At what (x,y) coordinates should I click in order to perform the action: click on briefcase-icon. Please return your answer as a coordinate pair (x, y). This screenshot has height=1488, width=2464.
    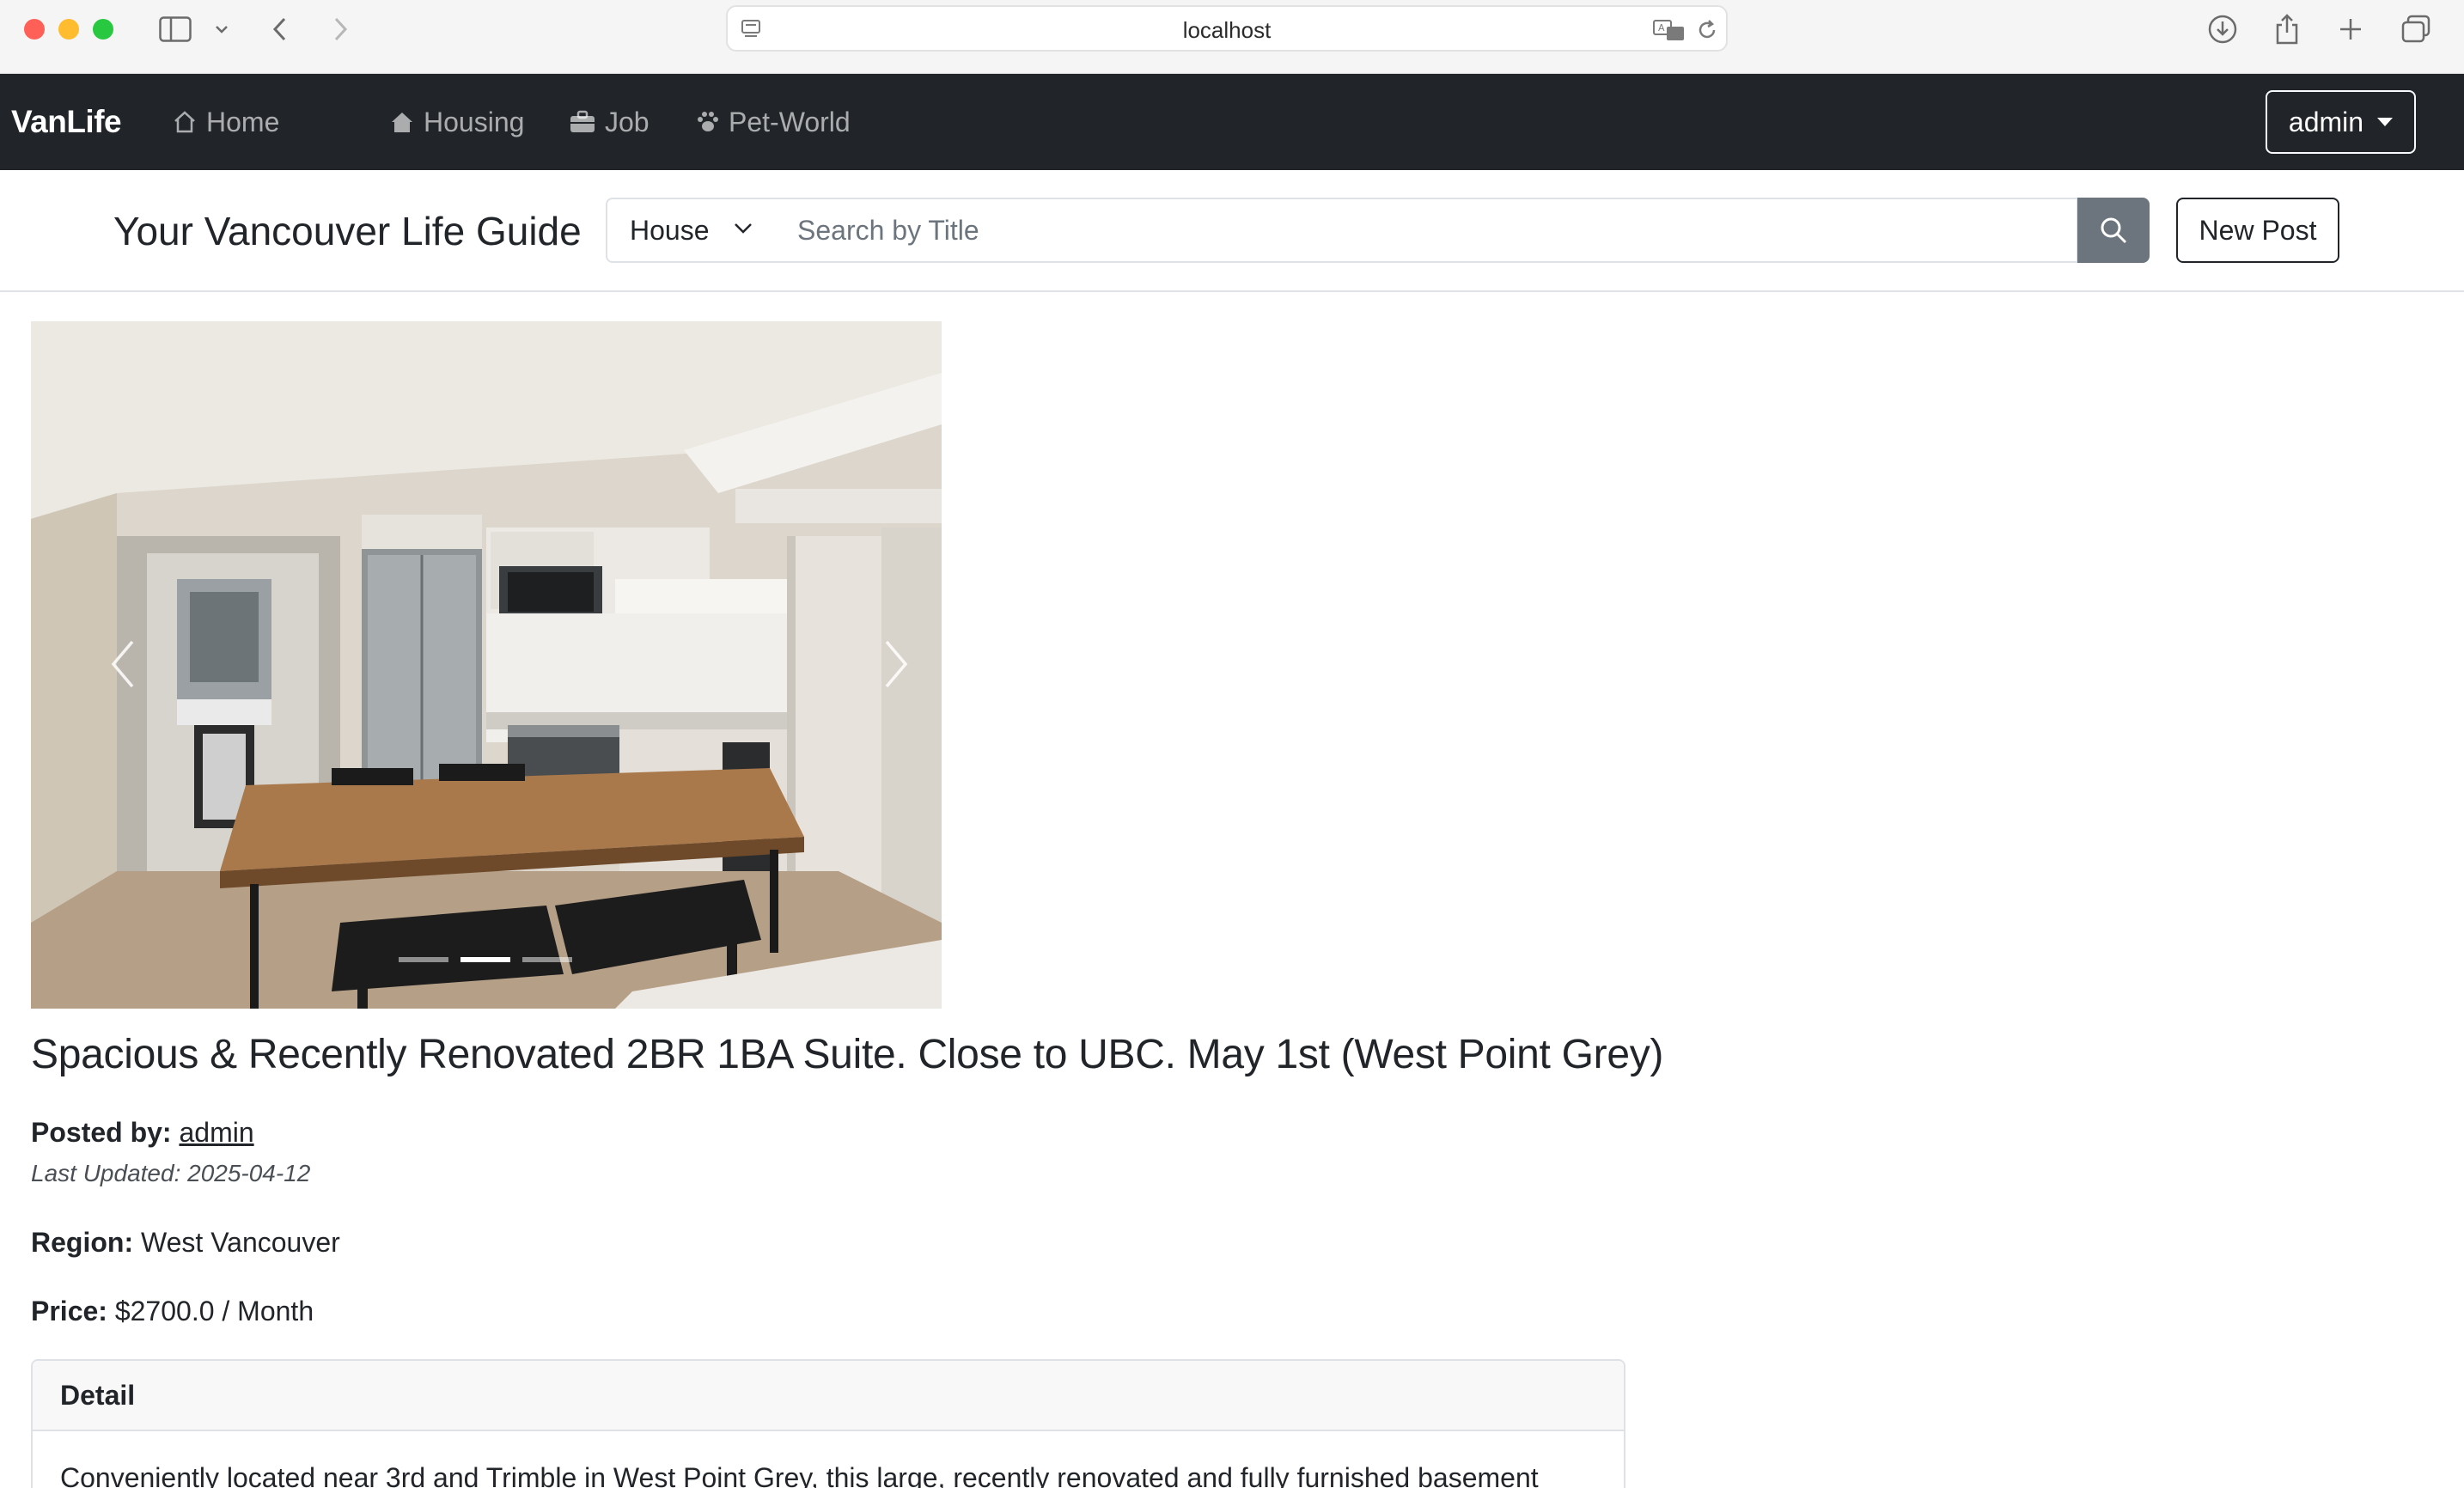
    Looking at the image, I should click on (582, 121).